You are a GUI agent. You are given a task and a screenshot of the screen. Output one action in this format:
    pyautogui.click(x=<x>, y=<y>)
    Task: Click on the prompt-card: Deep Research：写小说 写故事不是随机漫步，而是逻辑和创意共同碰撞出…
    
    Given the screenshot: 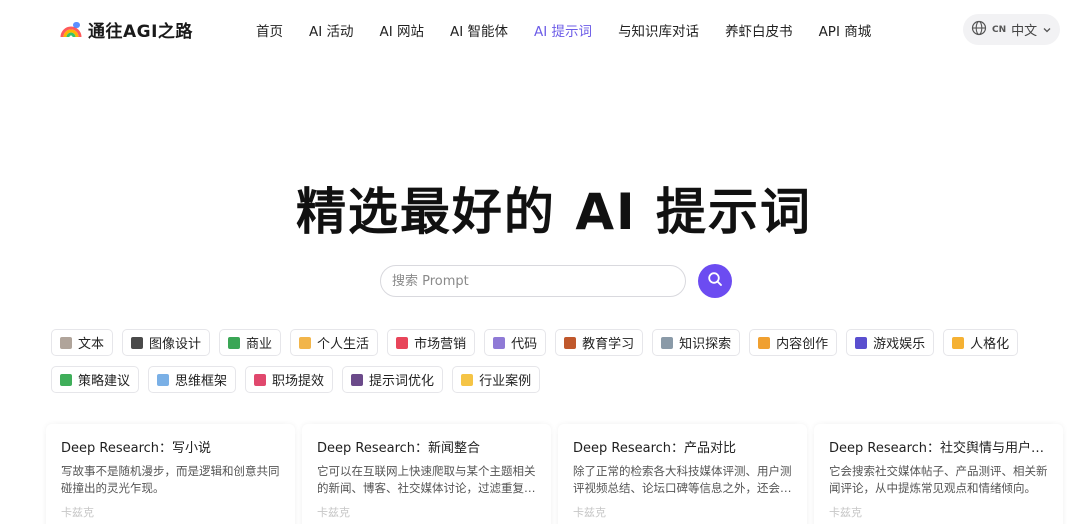 What is the action you would take?
    pyautogui.click(x=170, y=474)
    